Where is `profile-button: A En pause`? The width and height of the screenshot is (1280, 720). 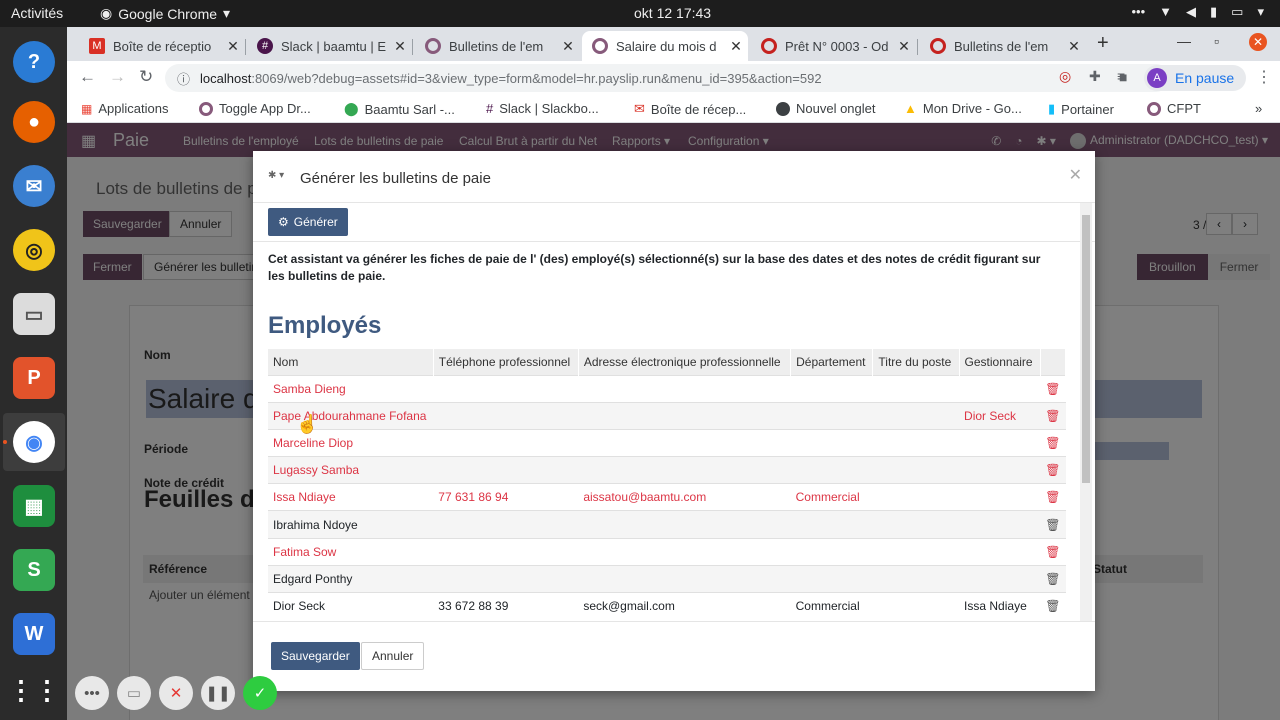 profile-button: A En pause is located at coordinates (1195, 78).